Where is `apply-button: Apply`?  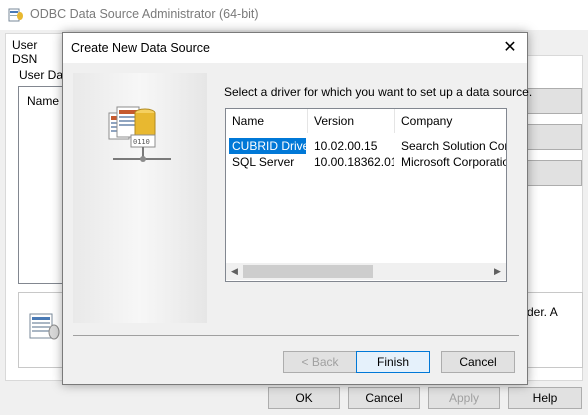
apply-button: Apply is located at coordinates (464, 398).